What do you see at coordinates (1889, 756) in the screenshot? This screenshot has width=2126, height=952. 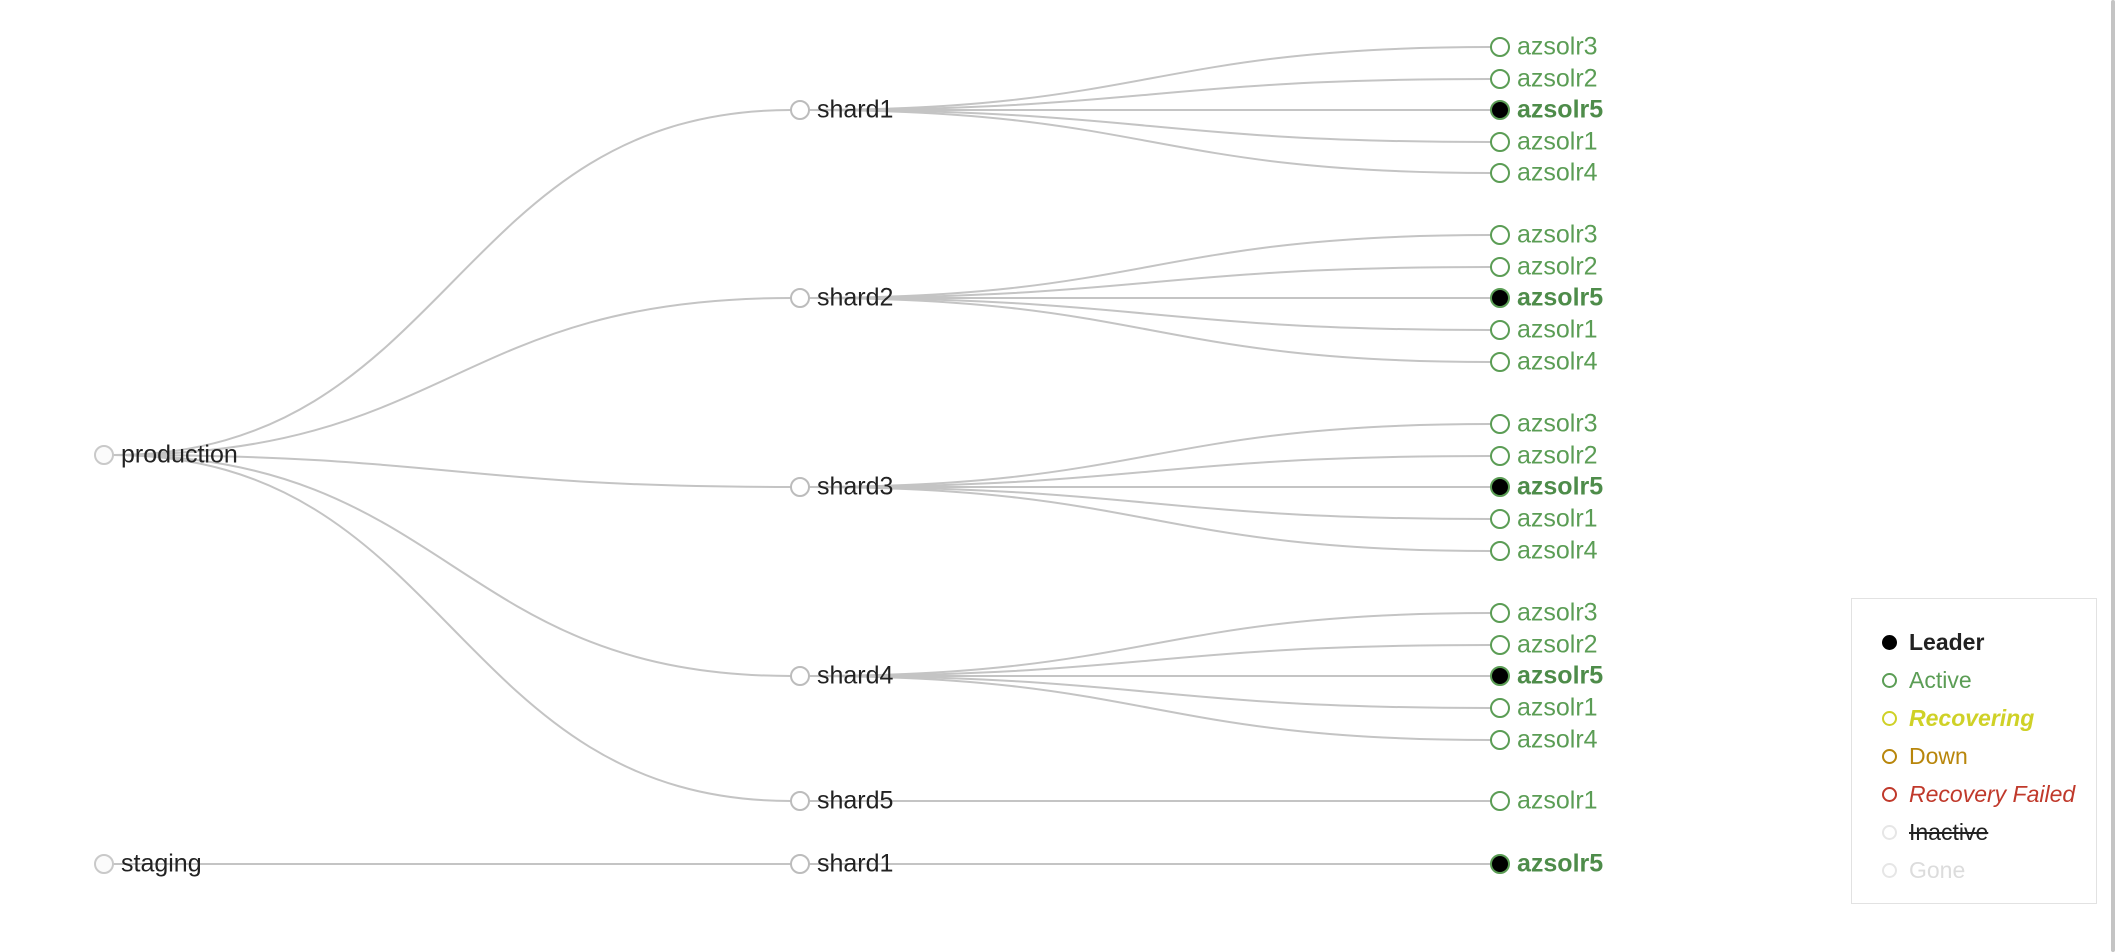 I see `down-marker-icon` at bounding box center [1889, 756].